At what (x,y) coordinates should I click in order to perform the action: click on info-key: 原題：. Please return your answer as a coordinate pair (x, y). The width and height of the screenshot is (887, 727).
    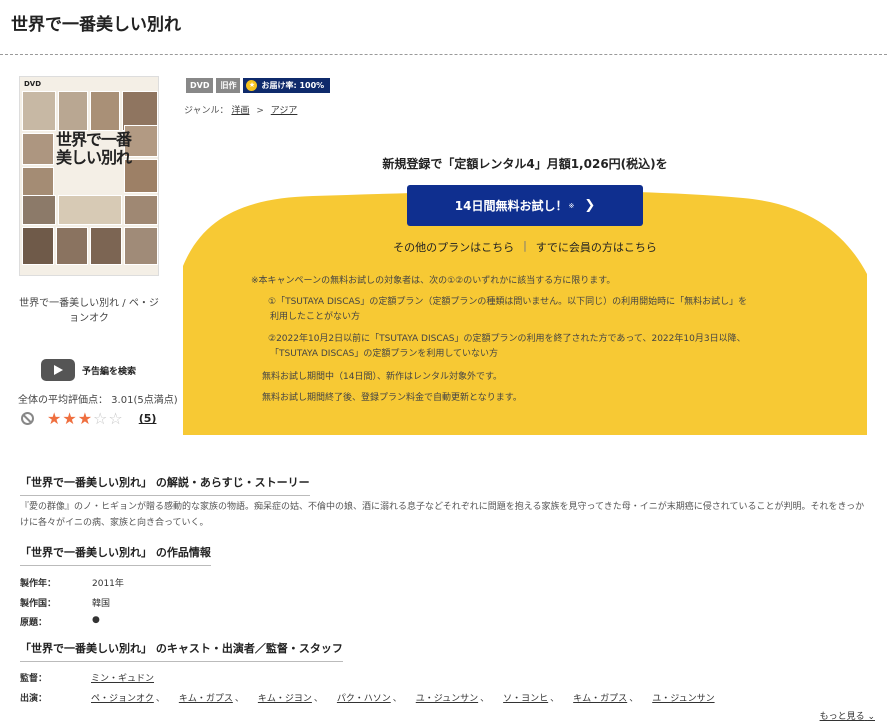
    Looking at the image, I should click on (34, 623).